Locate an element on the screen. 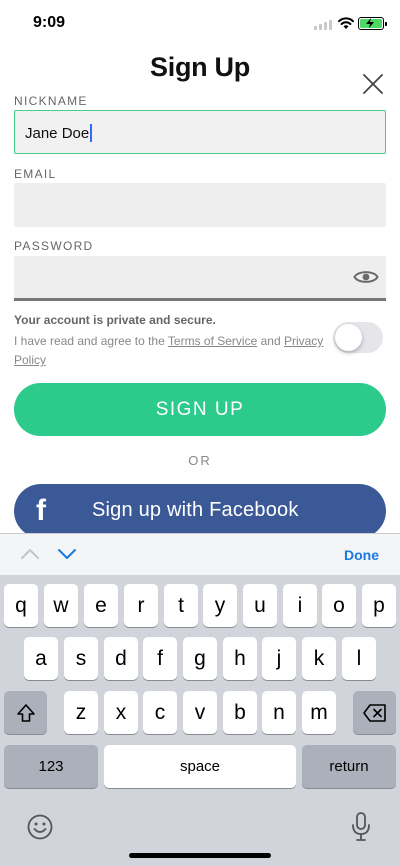 This screenshot has width=400, height=866. key-r: r is located at coordinates (141, 605).